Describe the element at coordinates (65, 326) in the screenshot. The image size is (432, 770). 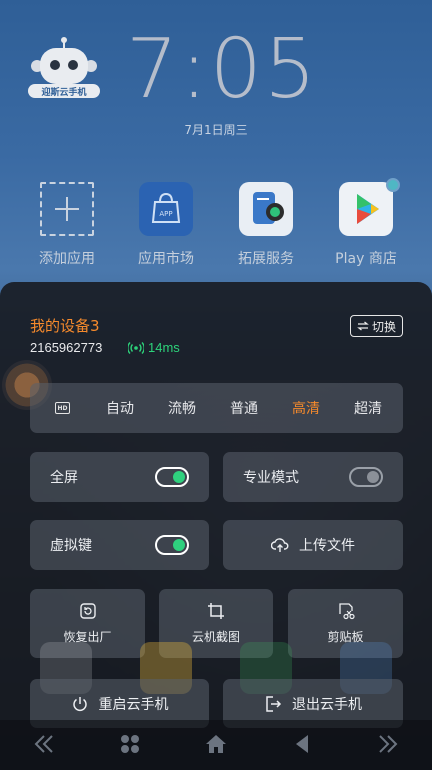
I see `device-name: 我的设备3` at that location.